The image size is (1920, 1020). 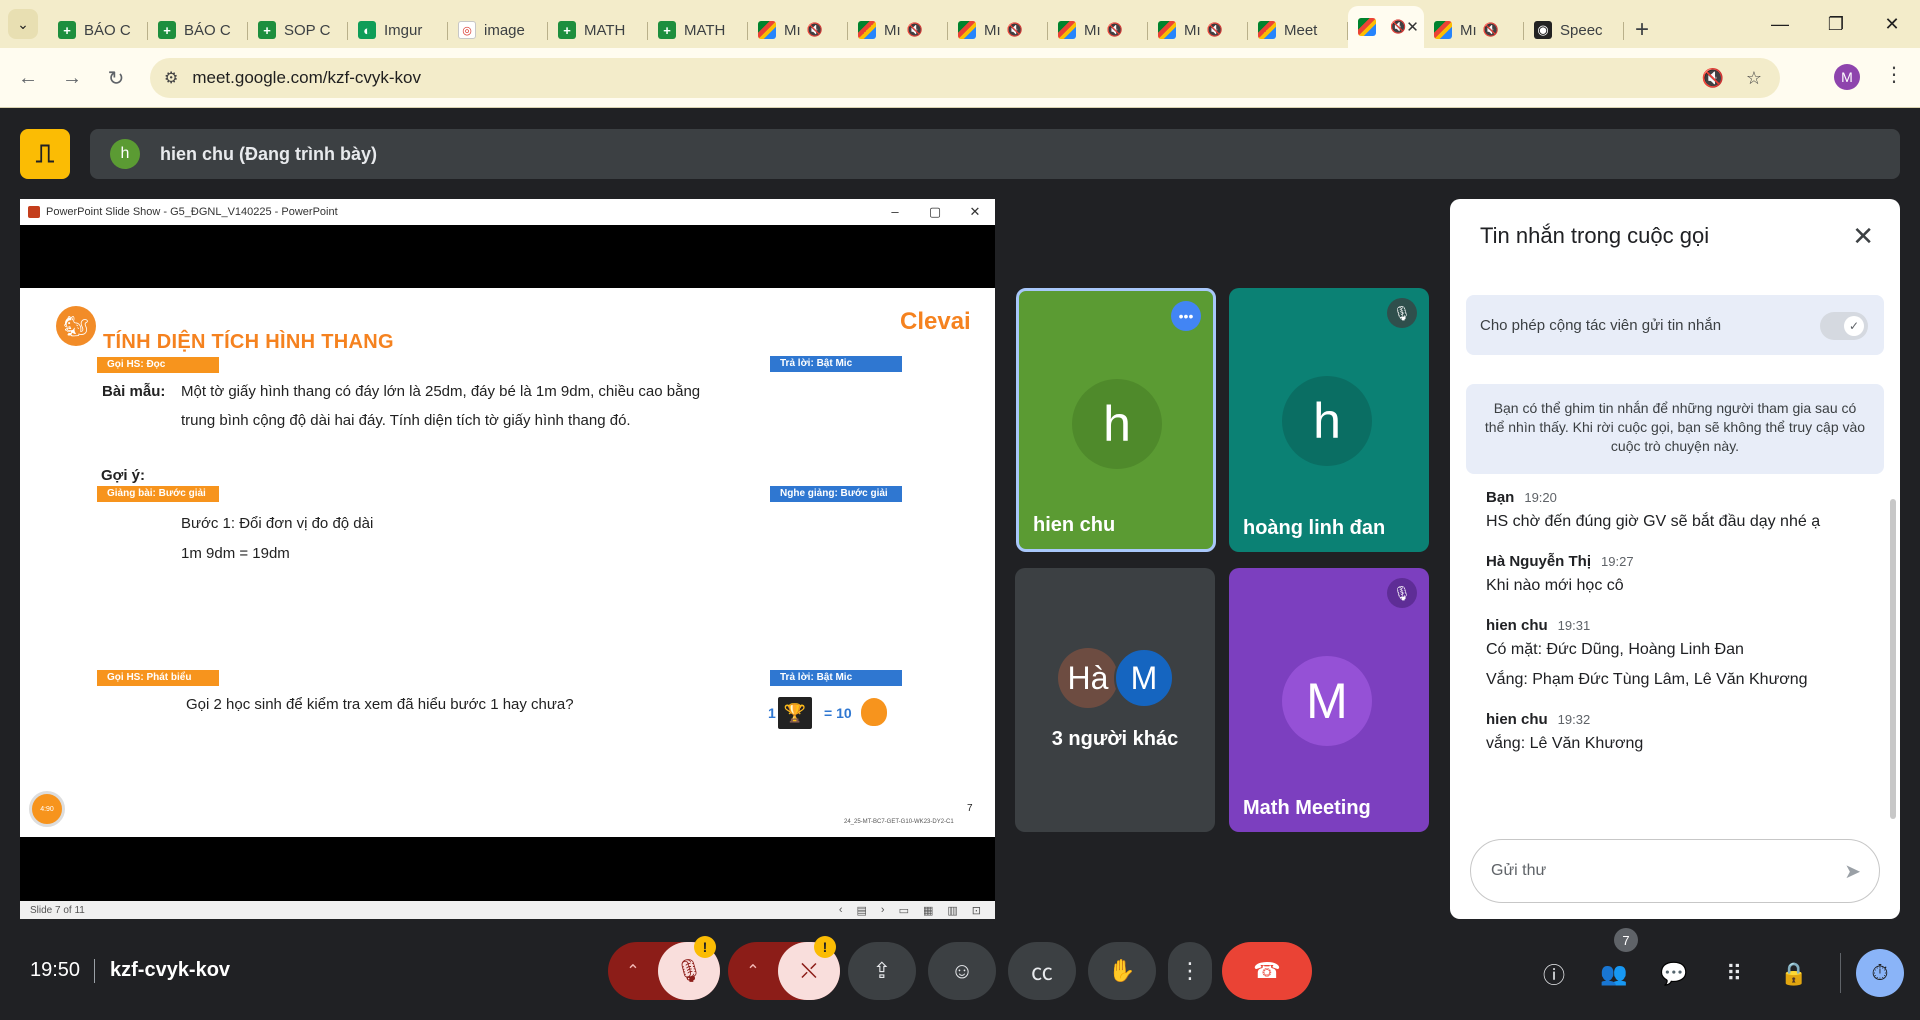 What do you see at coordinates (1042, 971) in the screenshot?
I see `captions-button: ㏄` at bounding box center [1042, 971].